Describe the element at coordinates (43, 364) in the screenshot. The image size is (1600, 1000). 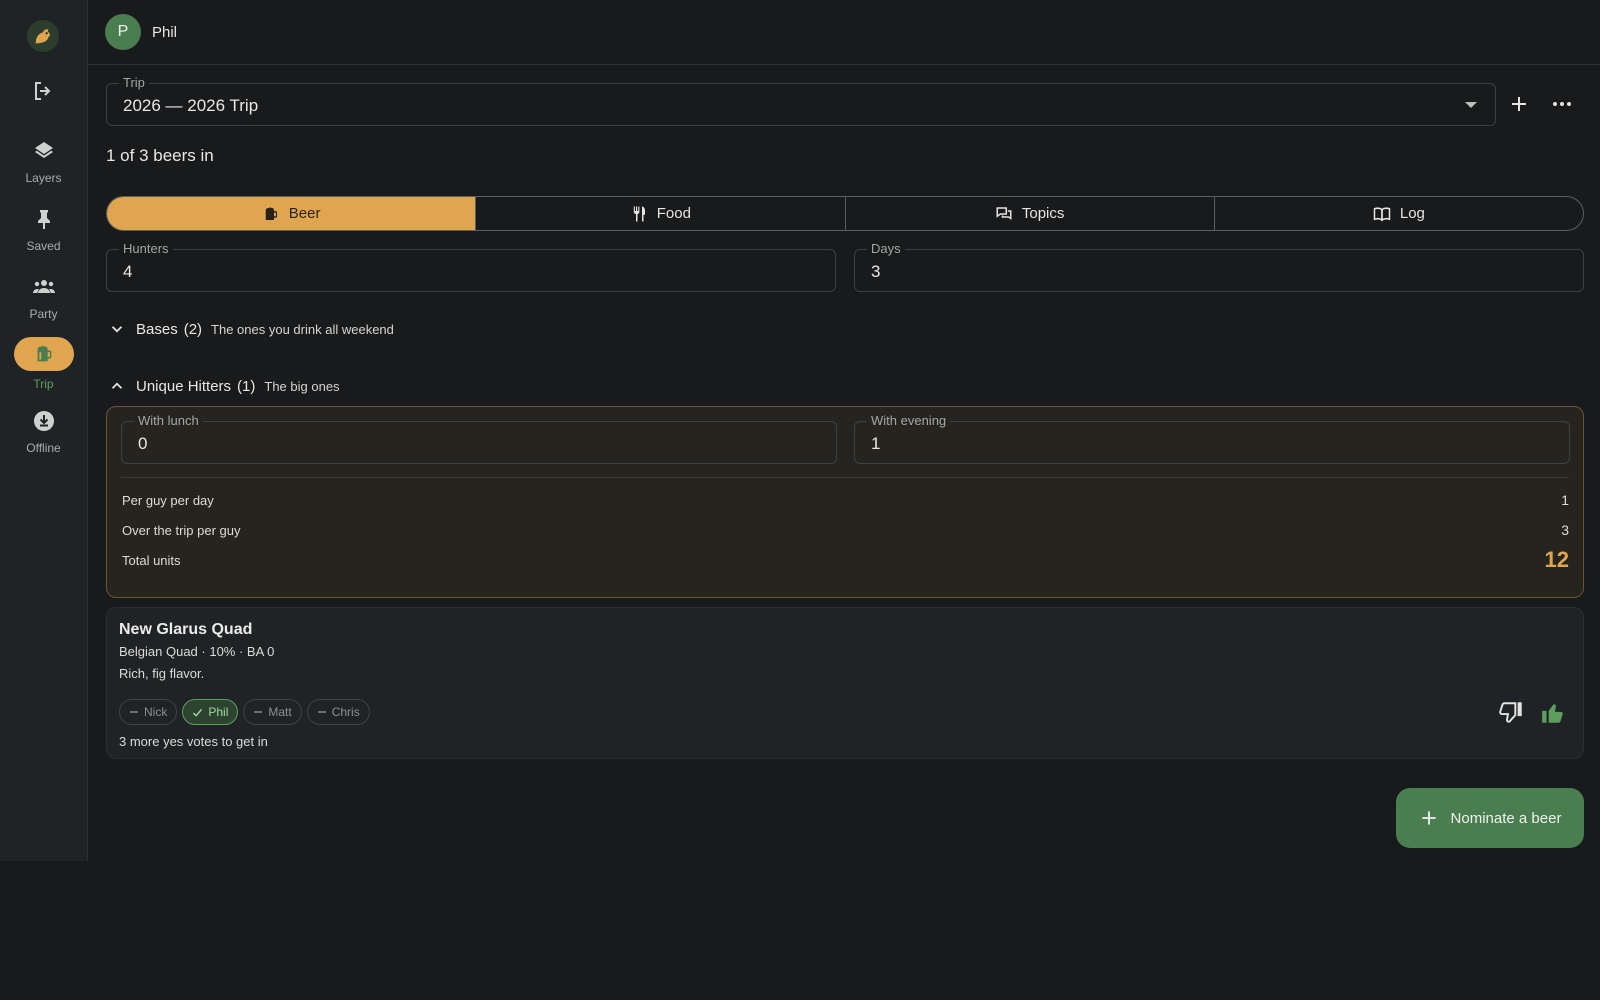
I see `nav-item-trip: Trip` at that location.